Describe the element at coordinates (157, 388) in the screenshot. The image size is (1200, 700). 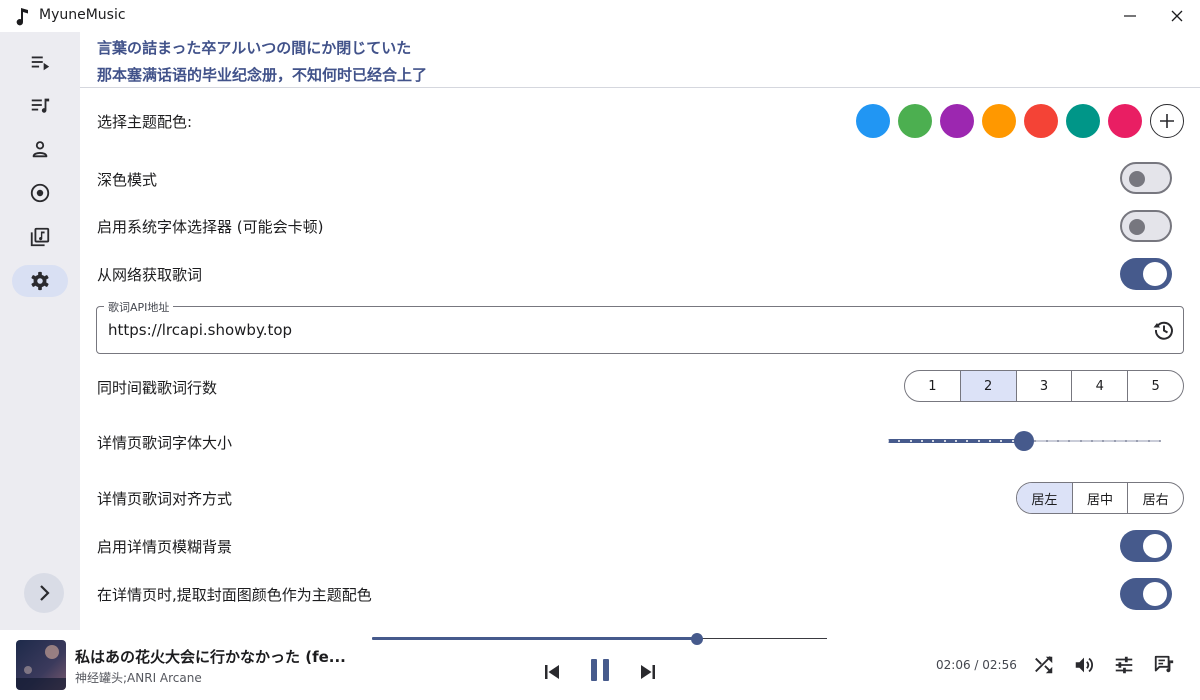
I see `lyric-lines-label: 同时间戳歌词行数` at that location.